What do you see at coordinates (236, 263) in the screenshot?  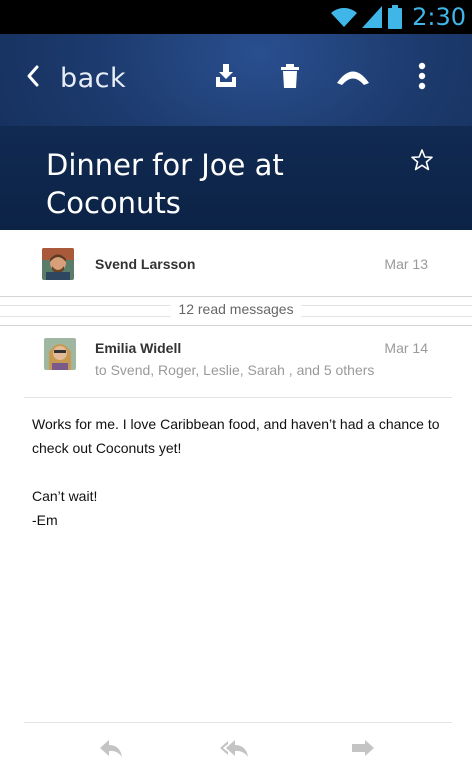 I see `message-row-collapsed: Svend Larsson Mar 13` at bounding box center [236, 263].